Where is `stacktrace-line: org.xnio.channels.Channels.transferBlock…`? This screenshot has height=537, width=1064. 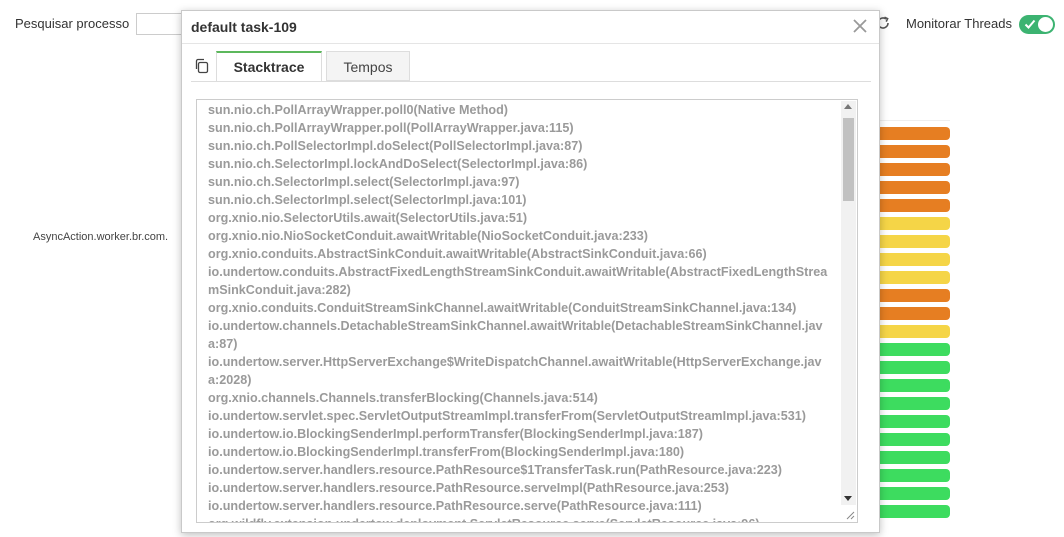 stacktrace-line: org.xnio.channels.Channels.transferBlock… is located at coordinates (403, 398).